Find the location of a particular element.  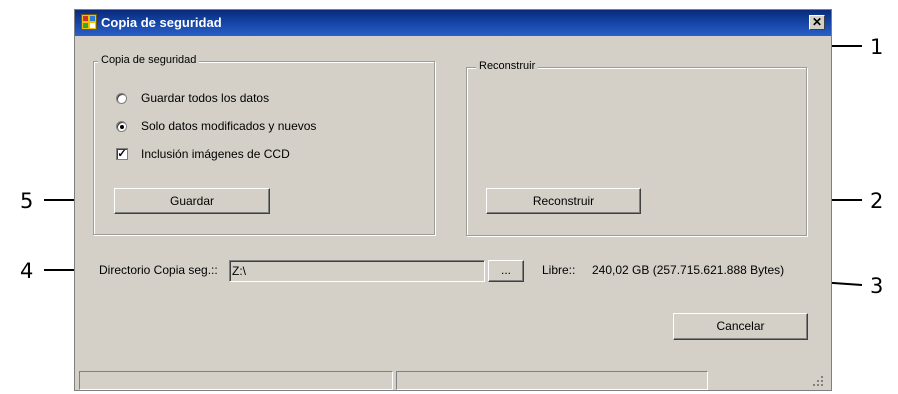

close-button: ✕ is located at coordinates (817, 22).